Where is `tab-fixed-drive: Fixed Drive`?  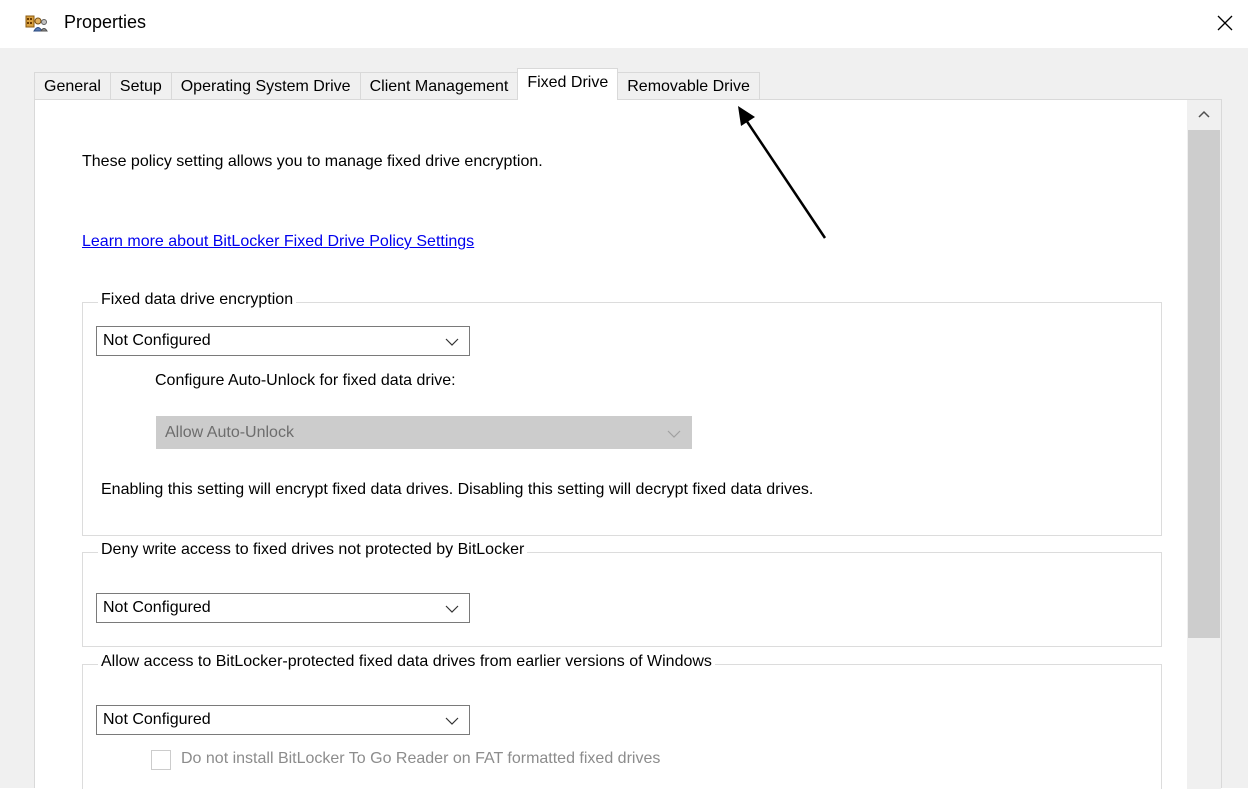
tab-fixed-drive: Fixed Drive is located at coordinates (568, 84).